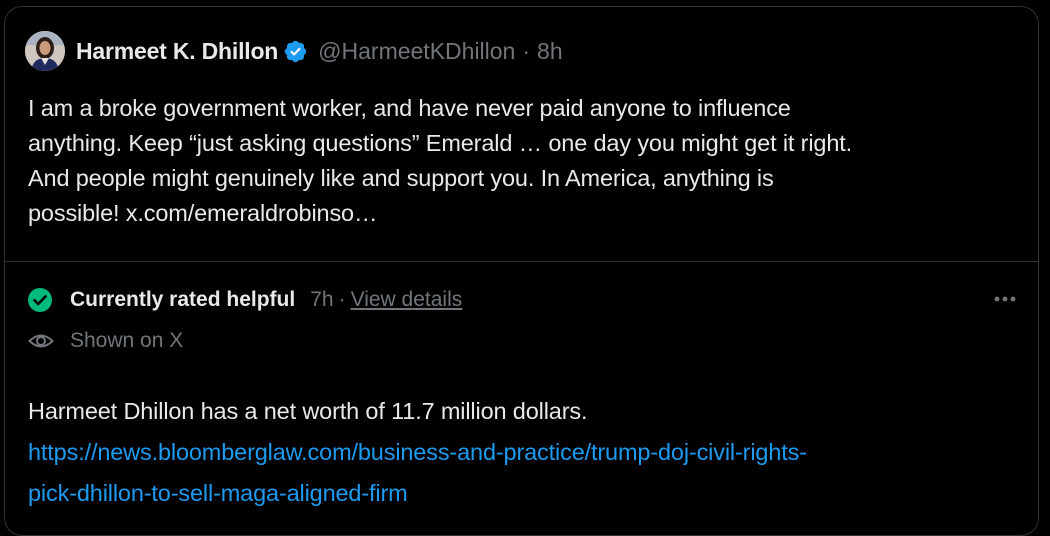 The height and width of the screenshot is (536, 1050). I want to click on view-details-link: View details, so click(407, 300).